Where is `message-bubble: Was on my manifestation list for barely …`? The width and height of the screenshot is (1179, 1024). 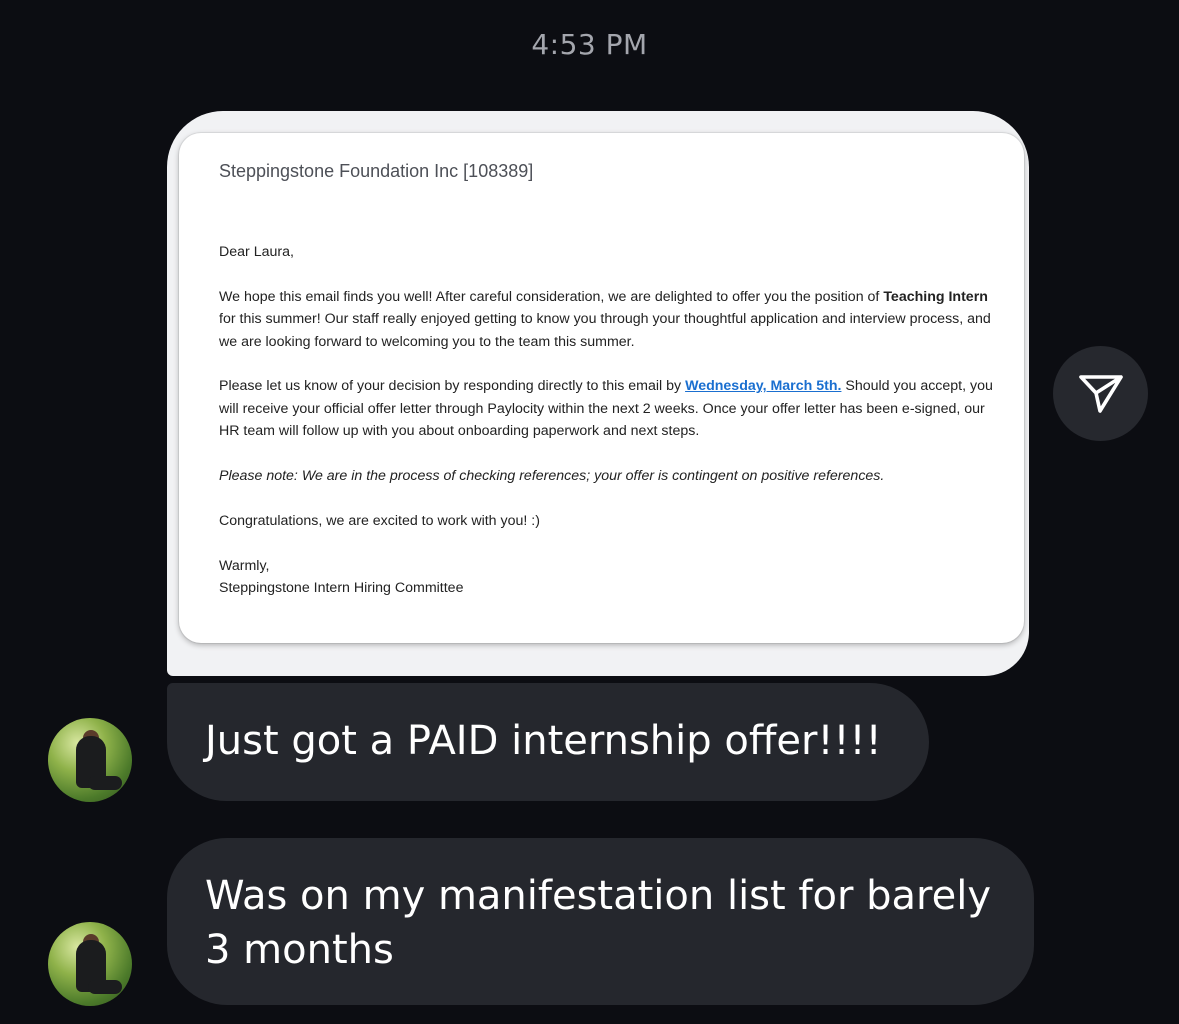
message-bubble: Was on my manifestation list for barely … is located at coordinates (600, 921).